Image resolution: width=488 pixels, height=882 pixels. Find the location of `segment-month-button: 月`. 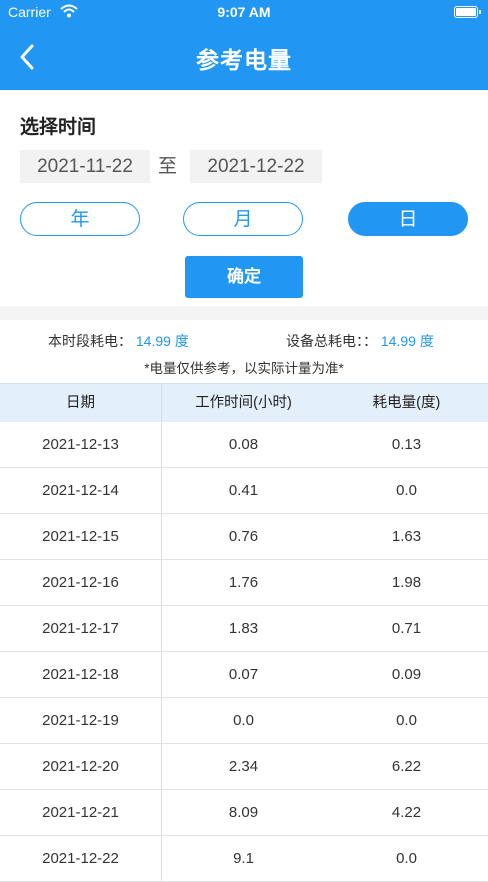

segment-month-button: 月 is located at coordinates (243, 219).